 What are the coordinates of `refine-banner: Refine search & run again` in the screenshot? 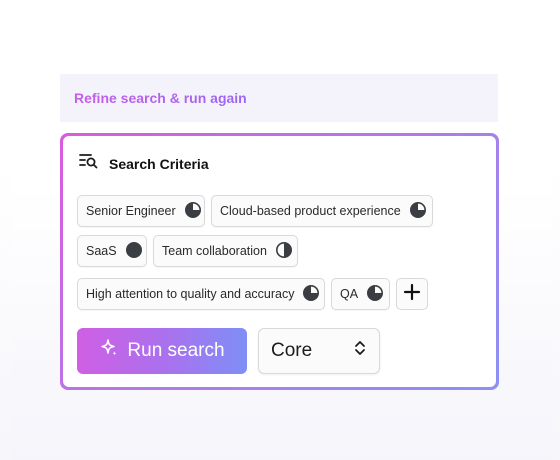 It's located at (279, 98).